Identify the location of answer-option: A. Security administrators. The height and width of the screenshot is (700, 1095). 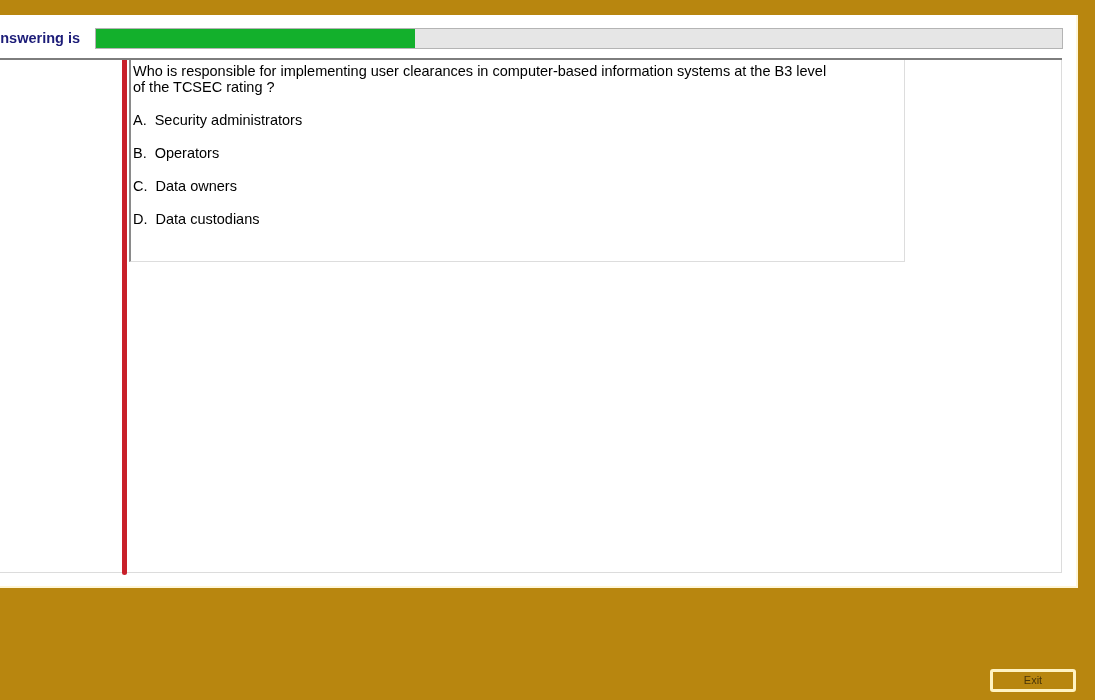
(218, 120).